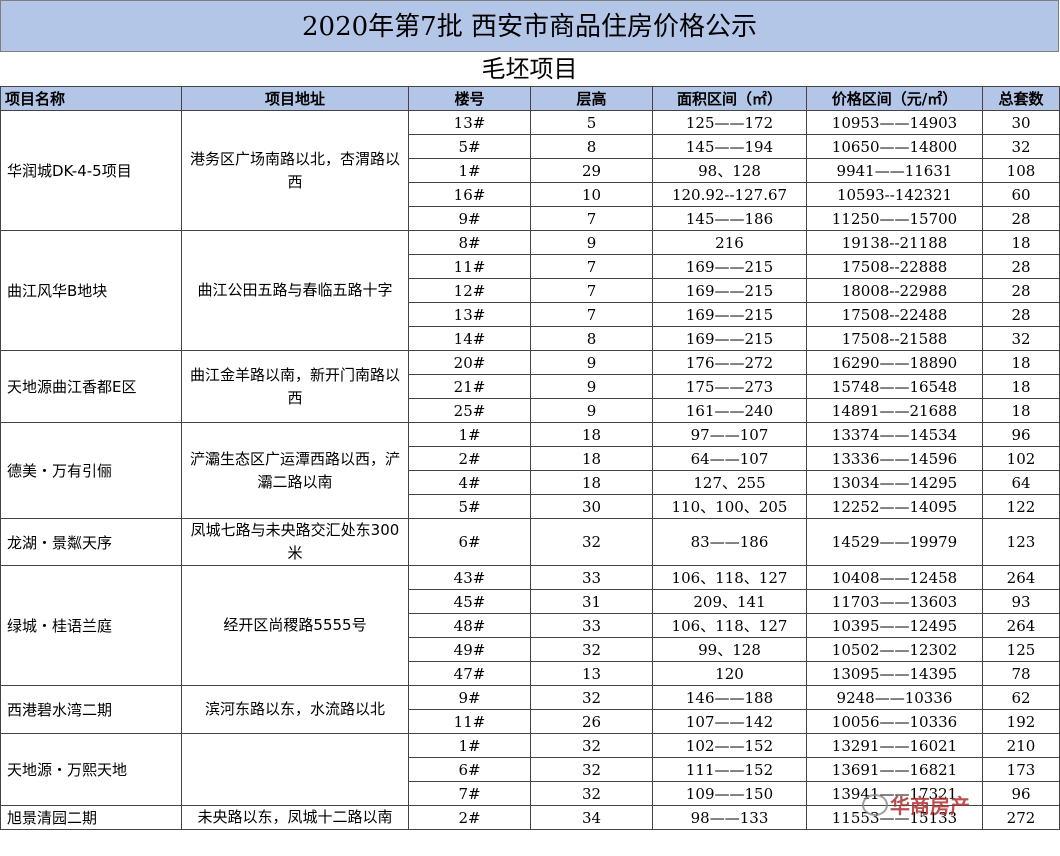 This screenshot has height=856, width=1060. What do you see at coordinates (1021, 769) in the screenshot?
I see `total-units-cell: 173` at bounding box center [1021, 769].